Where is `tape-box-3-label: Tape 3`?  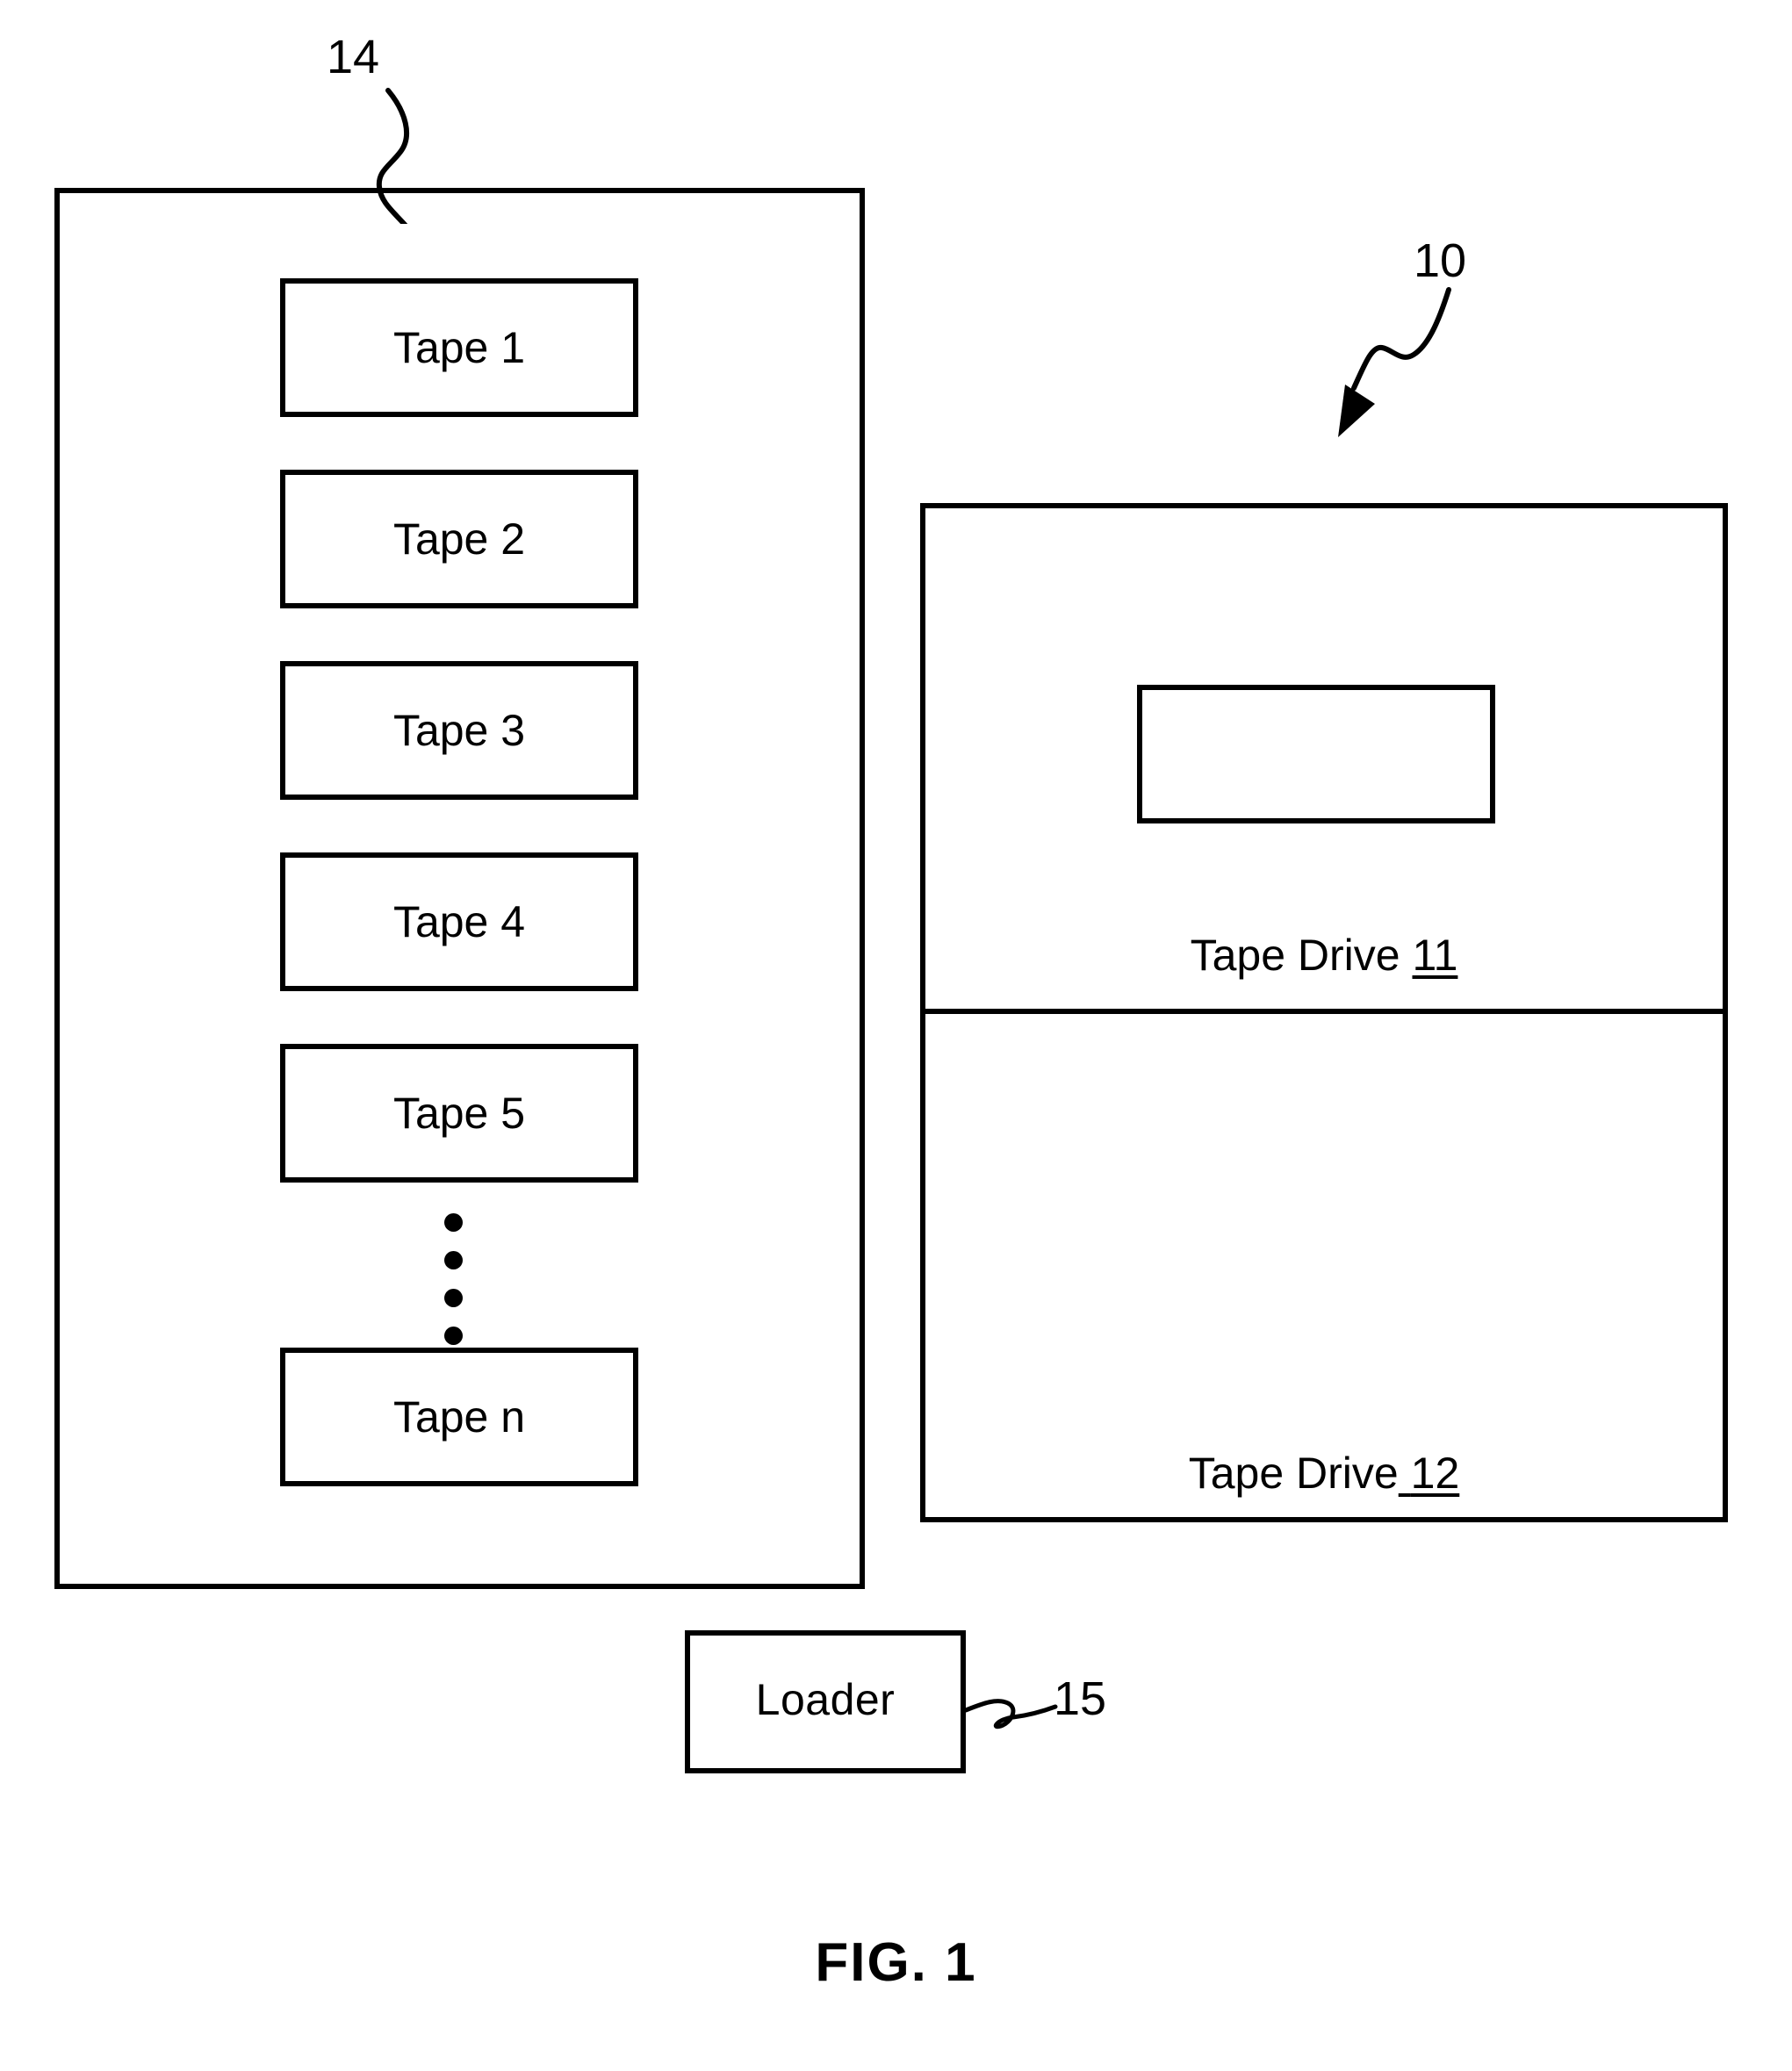 tape-box-3-label: Tape 3 is located at coordinates (459, 730).